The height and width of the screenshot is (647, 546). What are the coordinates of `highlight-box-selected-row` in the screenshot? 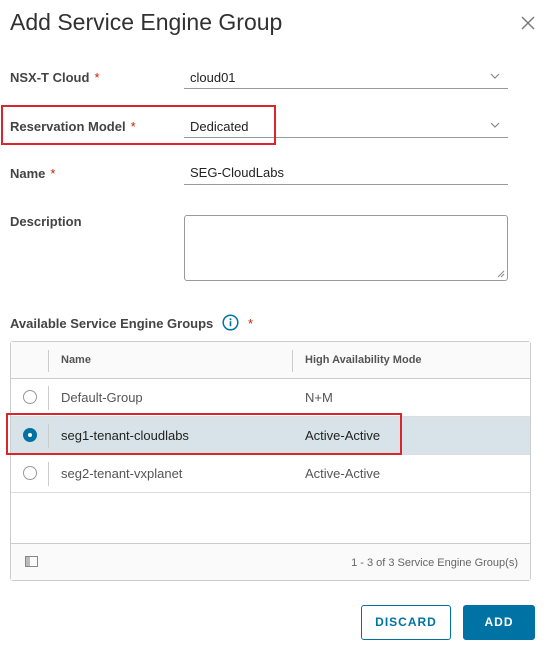 It's located at (204, 434).